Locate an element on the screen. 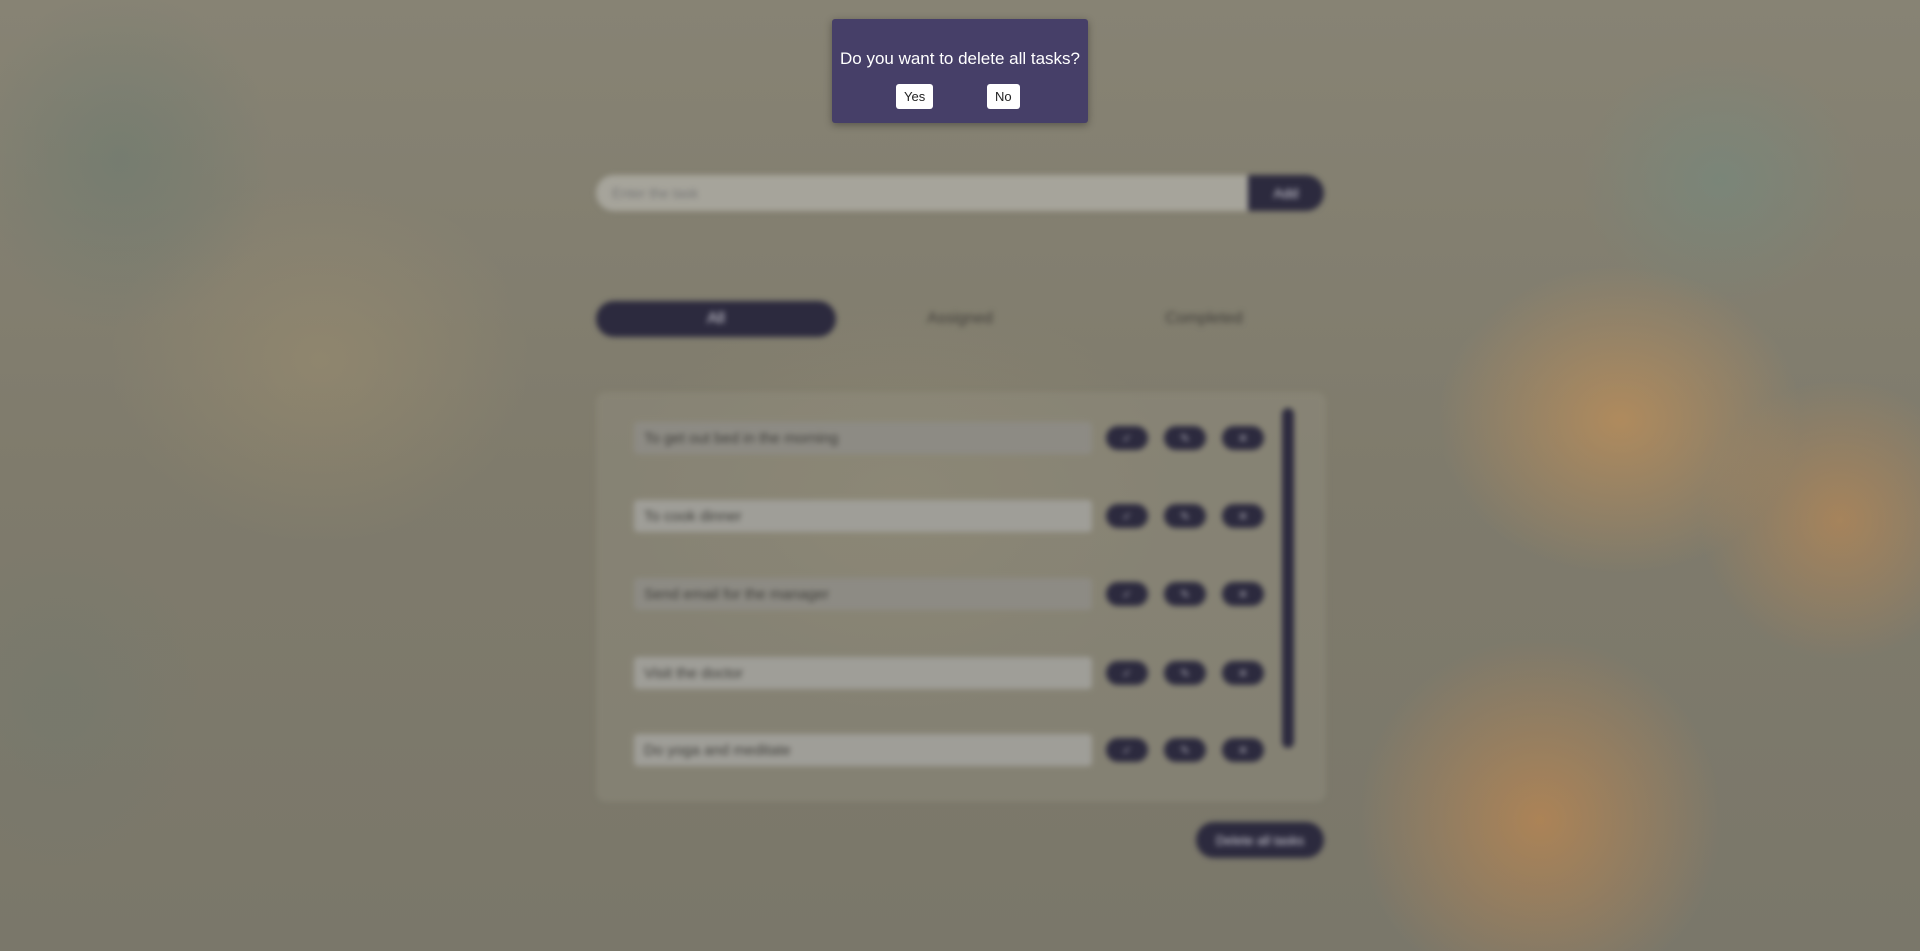  task-input-group: Add is located at coordinates (960, 193).